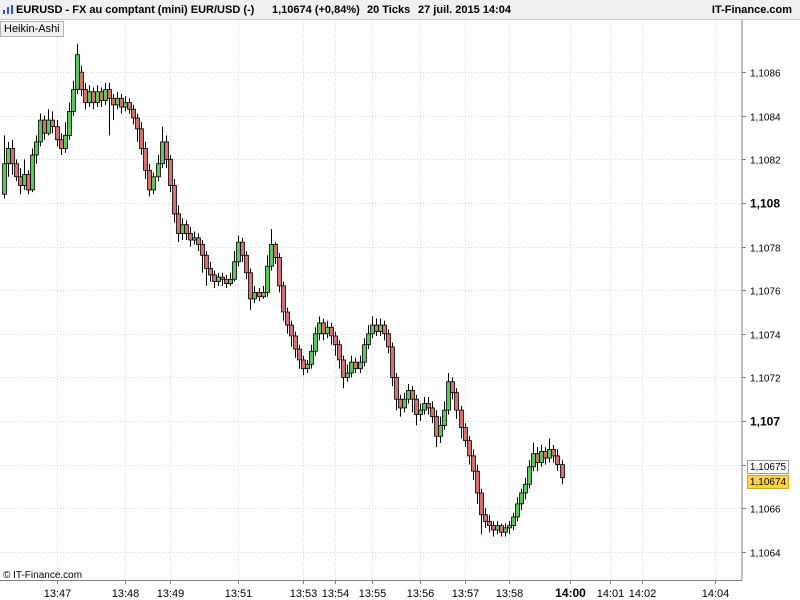 The height and width of the screenshot is (600, 800). What do you see at coordinates (765, 118) in the screenshot?
I see `price-tick-label: 1,1084` at bounding box center [765, 118].